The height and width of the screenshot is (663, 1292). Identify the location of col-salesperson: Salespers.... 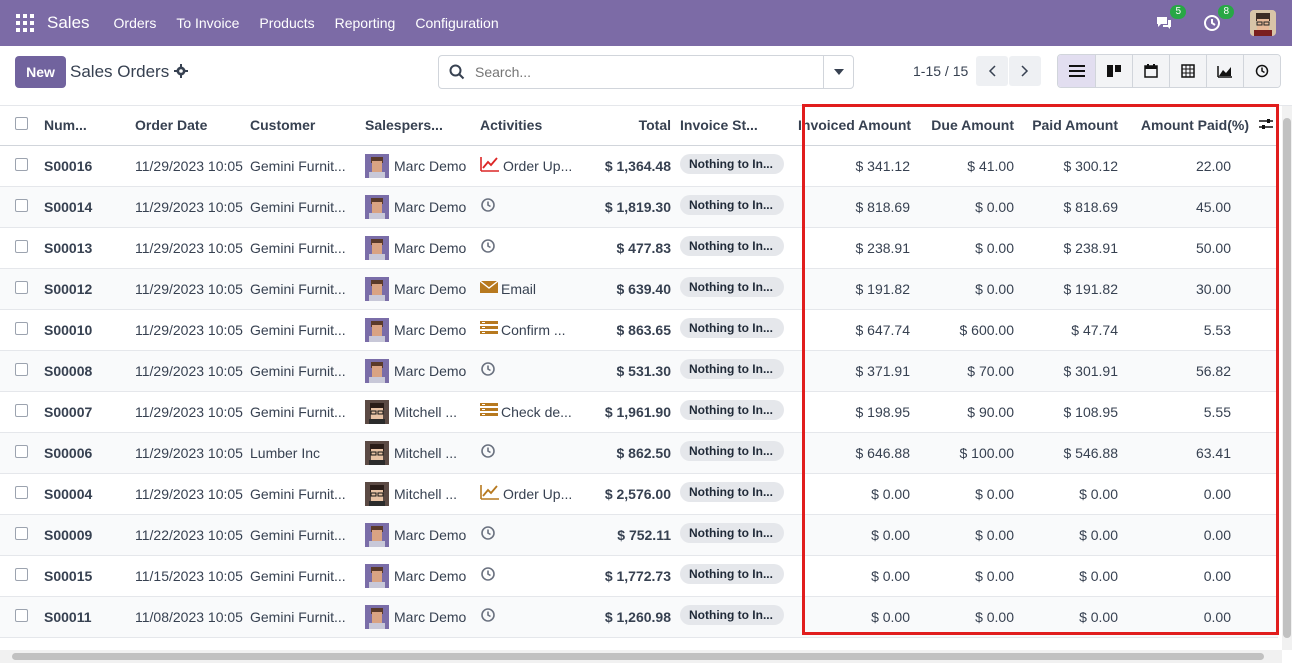
(422, 126).